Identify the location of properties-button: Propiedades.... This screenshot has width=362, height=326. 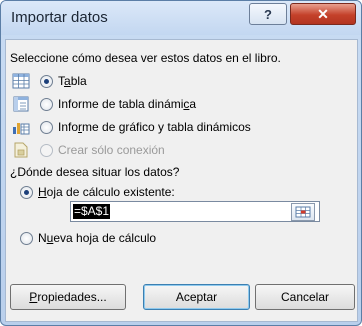
(68, 297).